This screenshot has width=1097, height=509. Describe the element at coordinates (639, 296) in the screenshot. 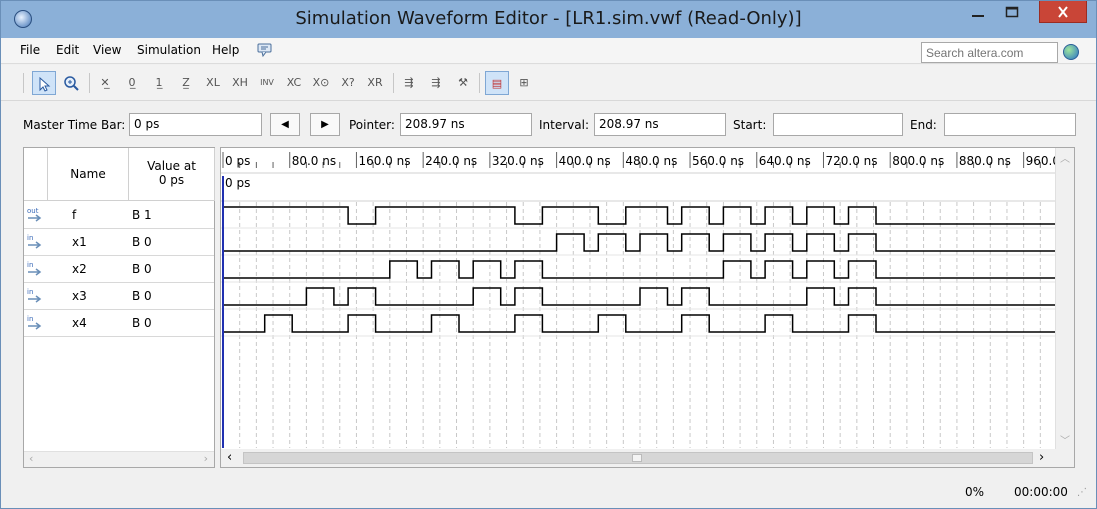

I see `waveform-x3` at that location.